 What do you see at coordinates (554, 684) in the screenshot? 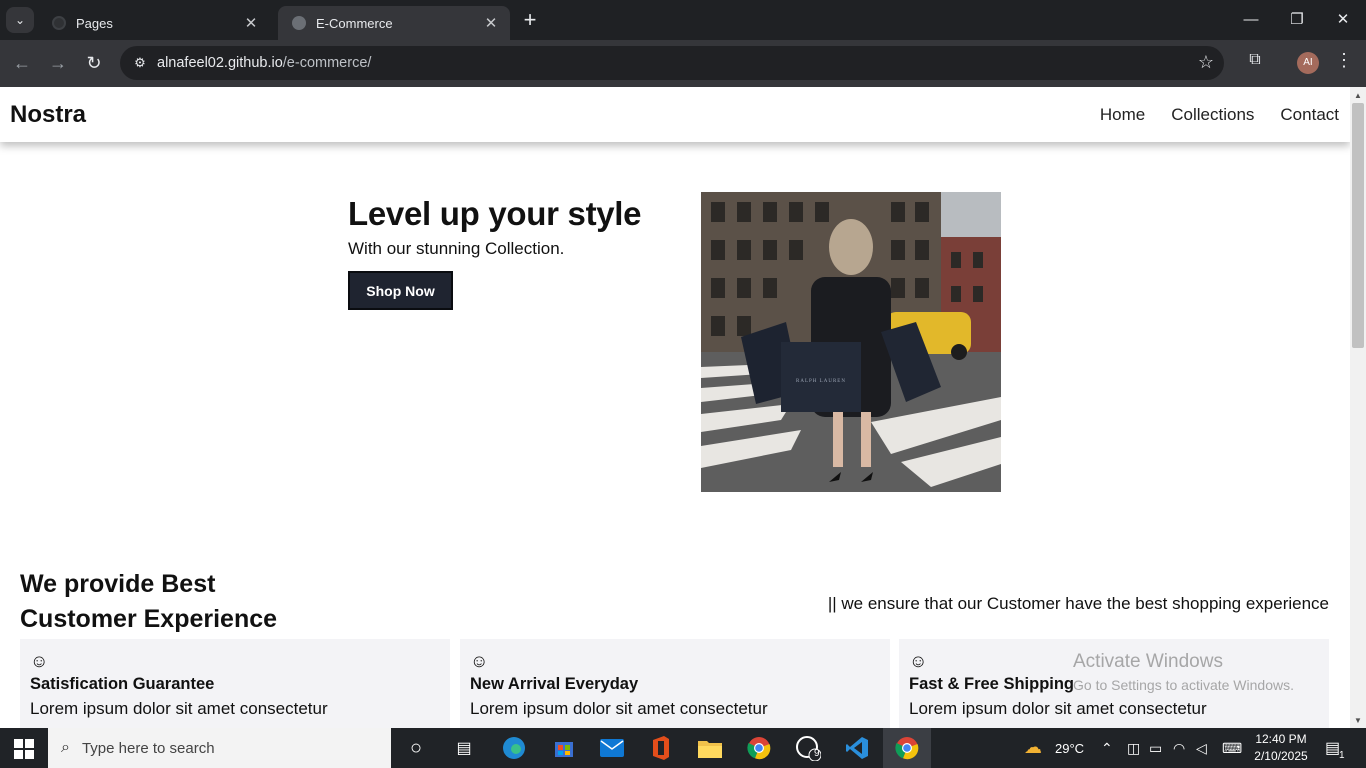
I see `feature-title: New Arrival Everyday` at bounding box center [554, 684].